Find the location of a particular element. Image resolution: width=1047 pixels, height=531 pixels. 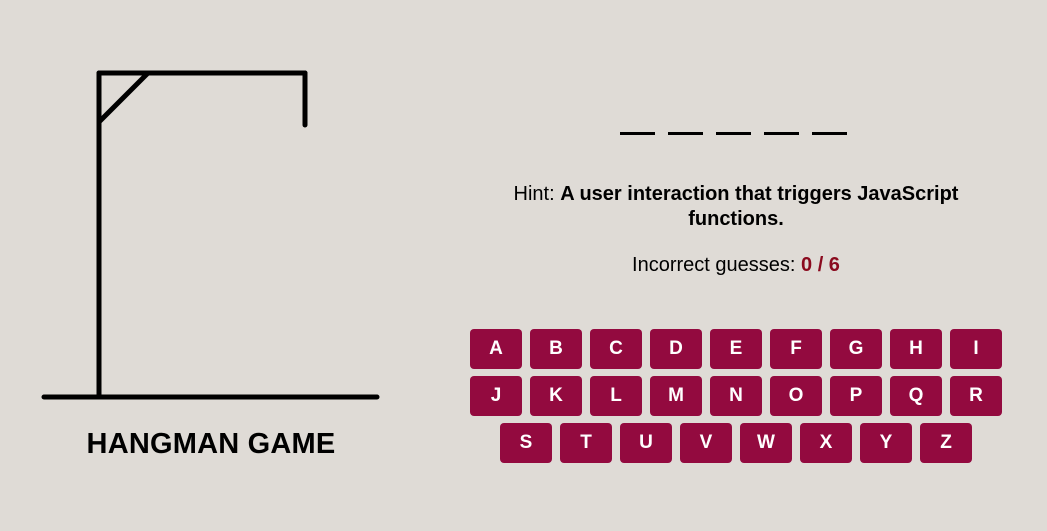

keyboard-row: STUVWXYZ is located at coordinates (736, 443).